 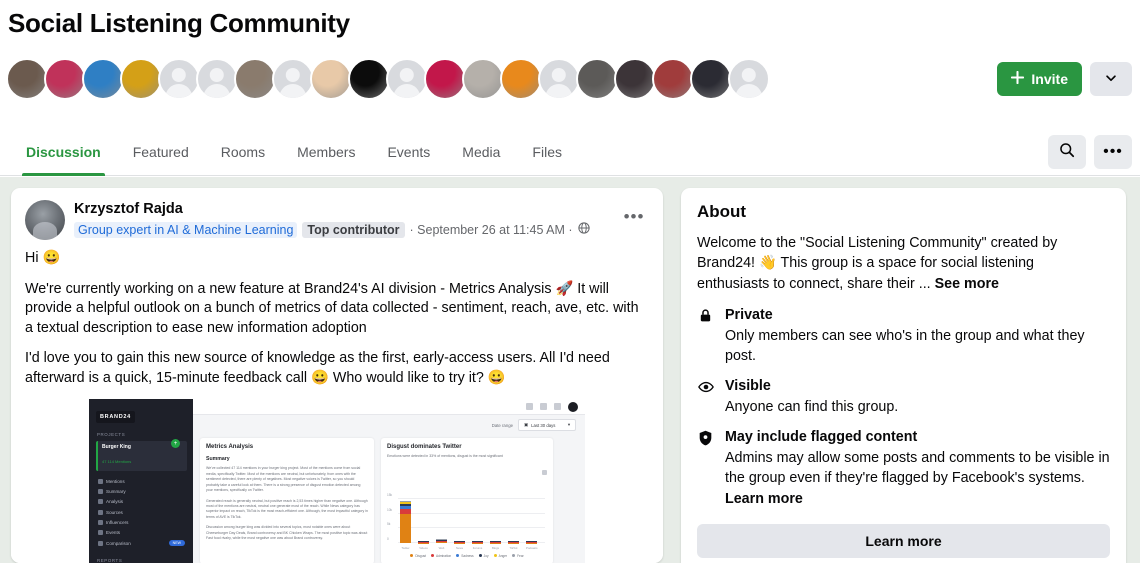 What do you see at coordinates (141, 481) in the screenshot?
I see `sidebar-item-mentions: Mentions` at bounding box center [141, 481].